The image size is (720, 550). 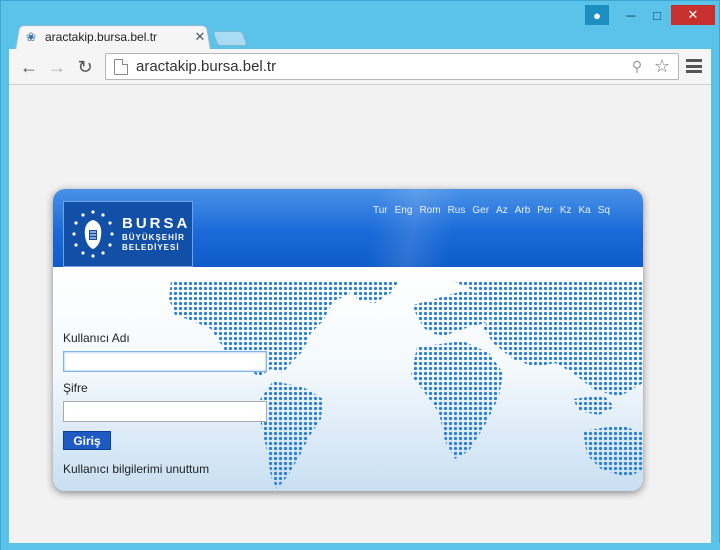 I want to click on password-input, so click(x=165, y=411).